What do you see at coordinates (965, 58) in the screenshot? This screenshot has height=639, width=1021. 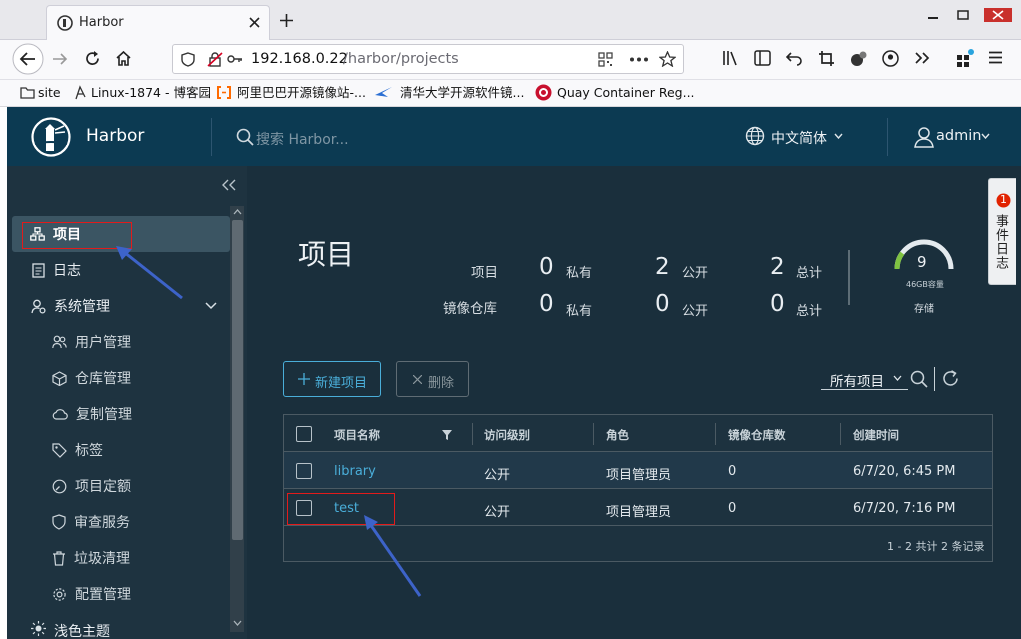 I see `extensions-icon` at bounding box center [965, 58].